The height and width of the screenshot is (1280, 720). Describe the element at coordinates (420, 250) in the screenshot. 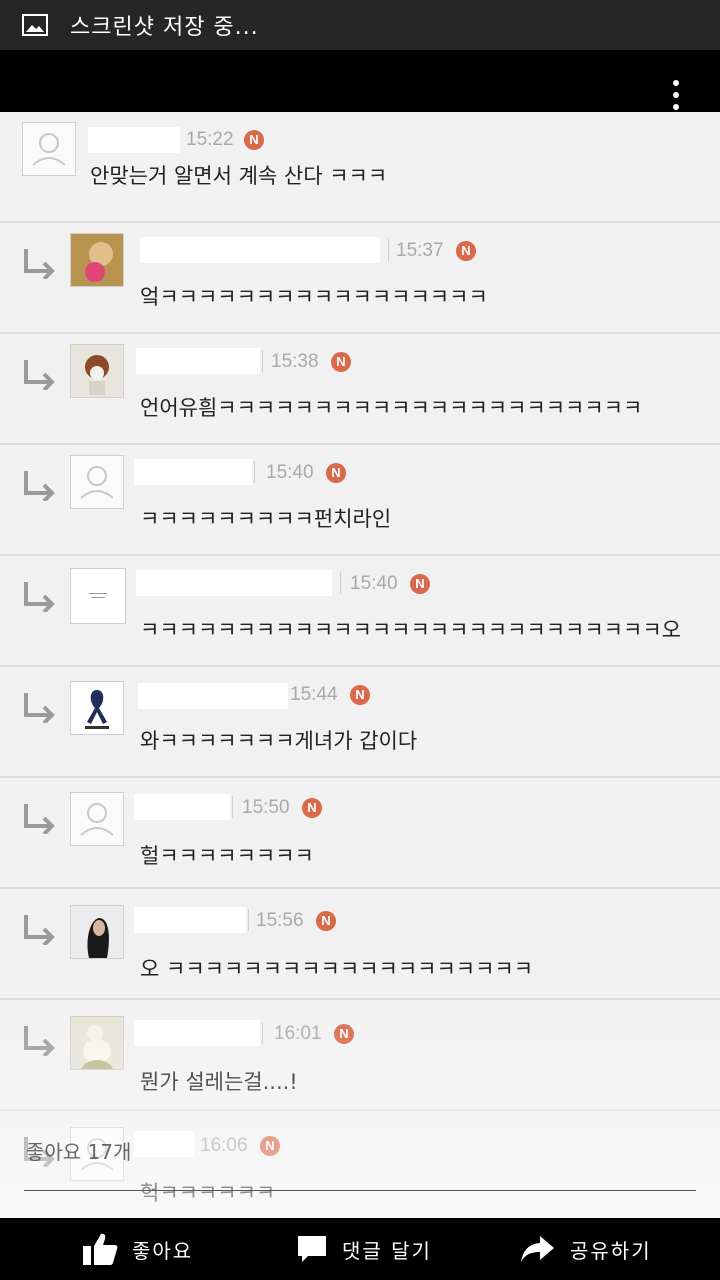

I see `comment-time: 15:37` at that location.